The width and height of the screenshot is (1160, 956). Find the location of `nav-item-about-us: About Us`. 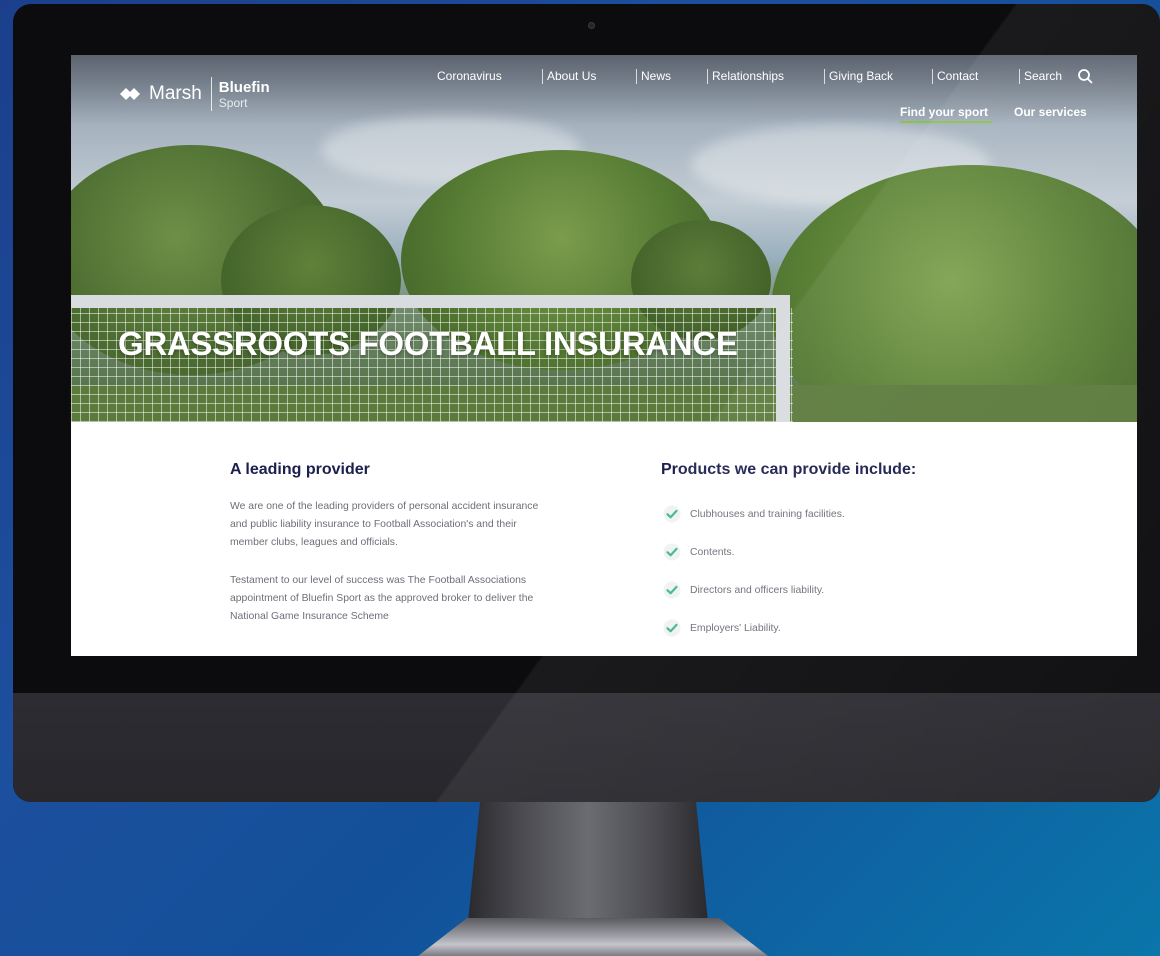

nav-item-about-us: About Us is located at coordinates (571, 76).